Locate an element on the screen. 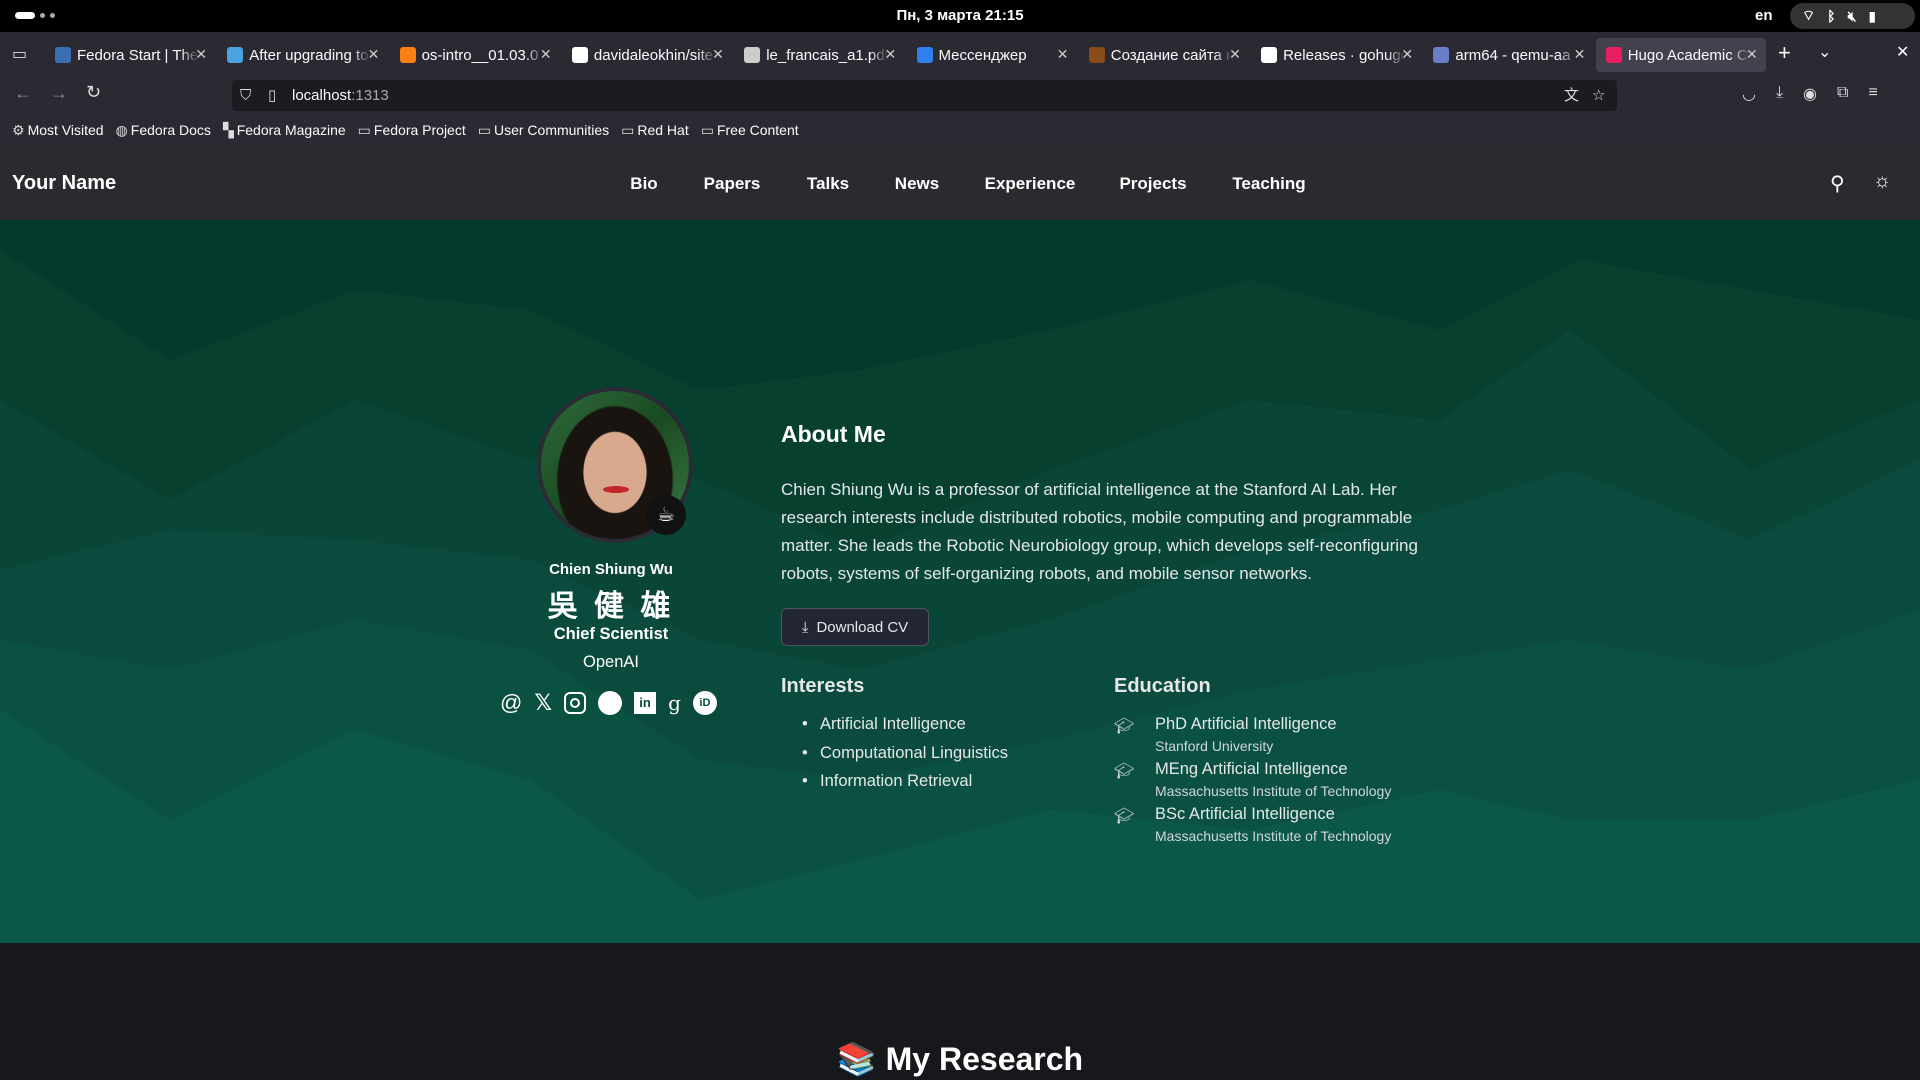  nav-link-papers: Papers is located at coordinates (732, 184).